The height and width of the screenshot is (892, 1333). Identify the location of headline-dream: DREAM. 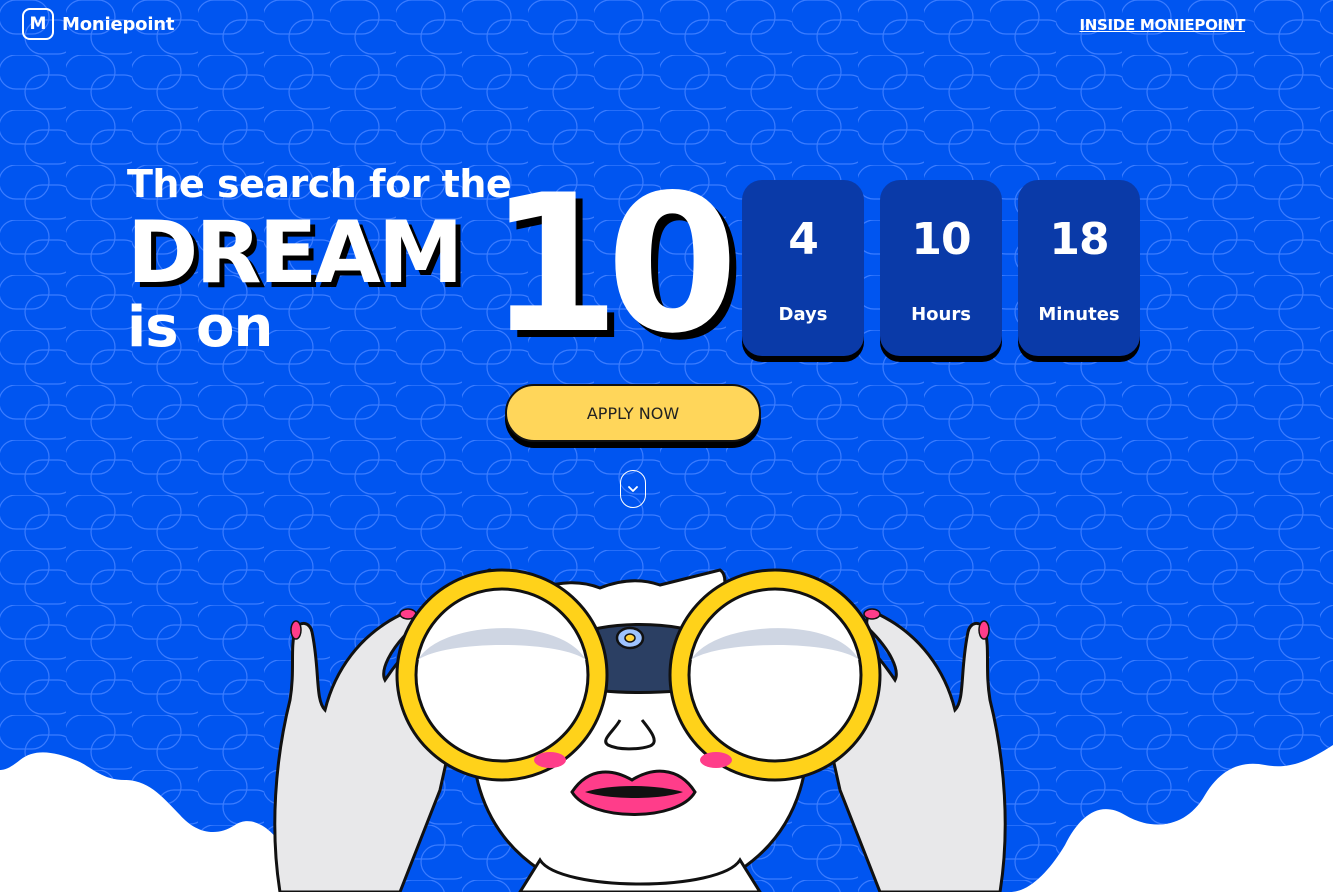
(295, 253).